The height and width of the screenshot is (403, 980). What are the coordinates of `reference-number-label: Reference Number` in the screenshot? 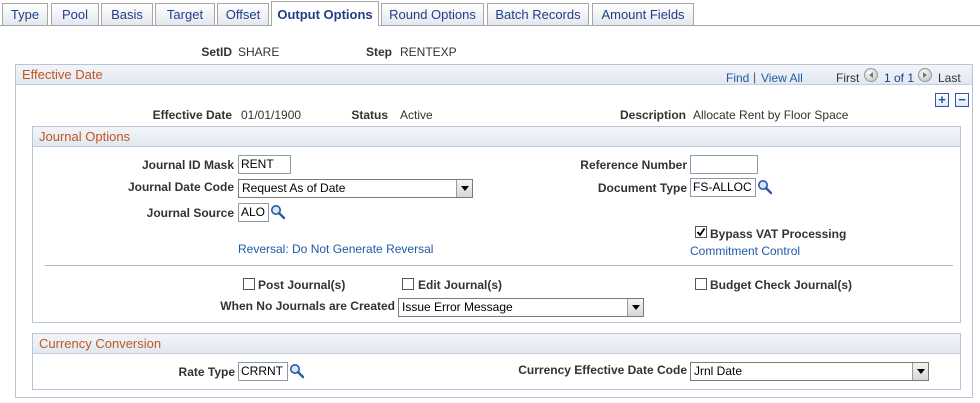 It's located at (633, 165).